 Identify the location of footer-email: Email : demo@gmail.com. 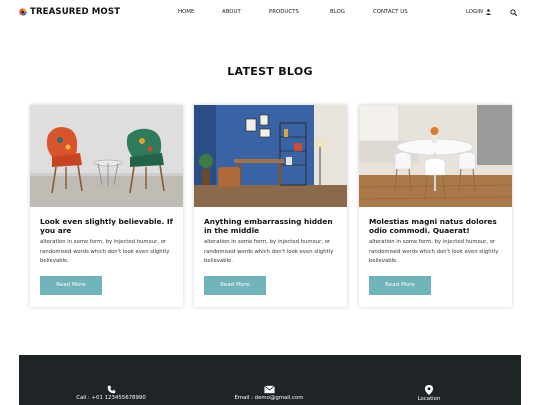
(269, 393).